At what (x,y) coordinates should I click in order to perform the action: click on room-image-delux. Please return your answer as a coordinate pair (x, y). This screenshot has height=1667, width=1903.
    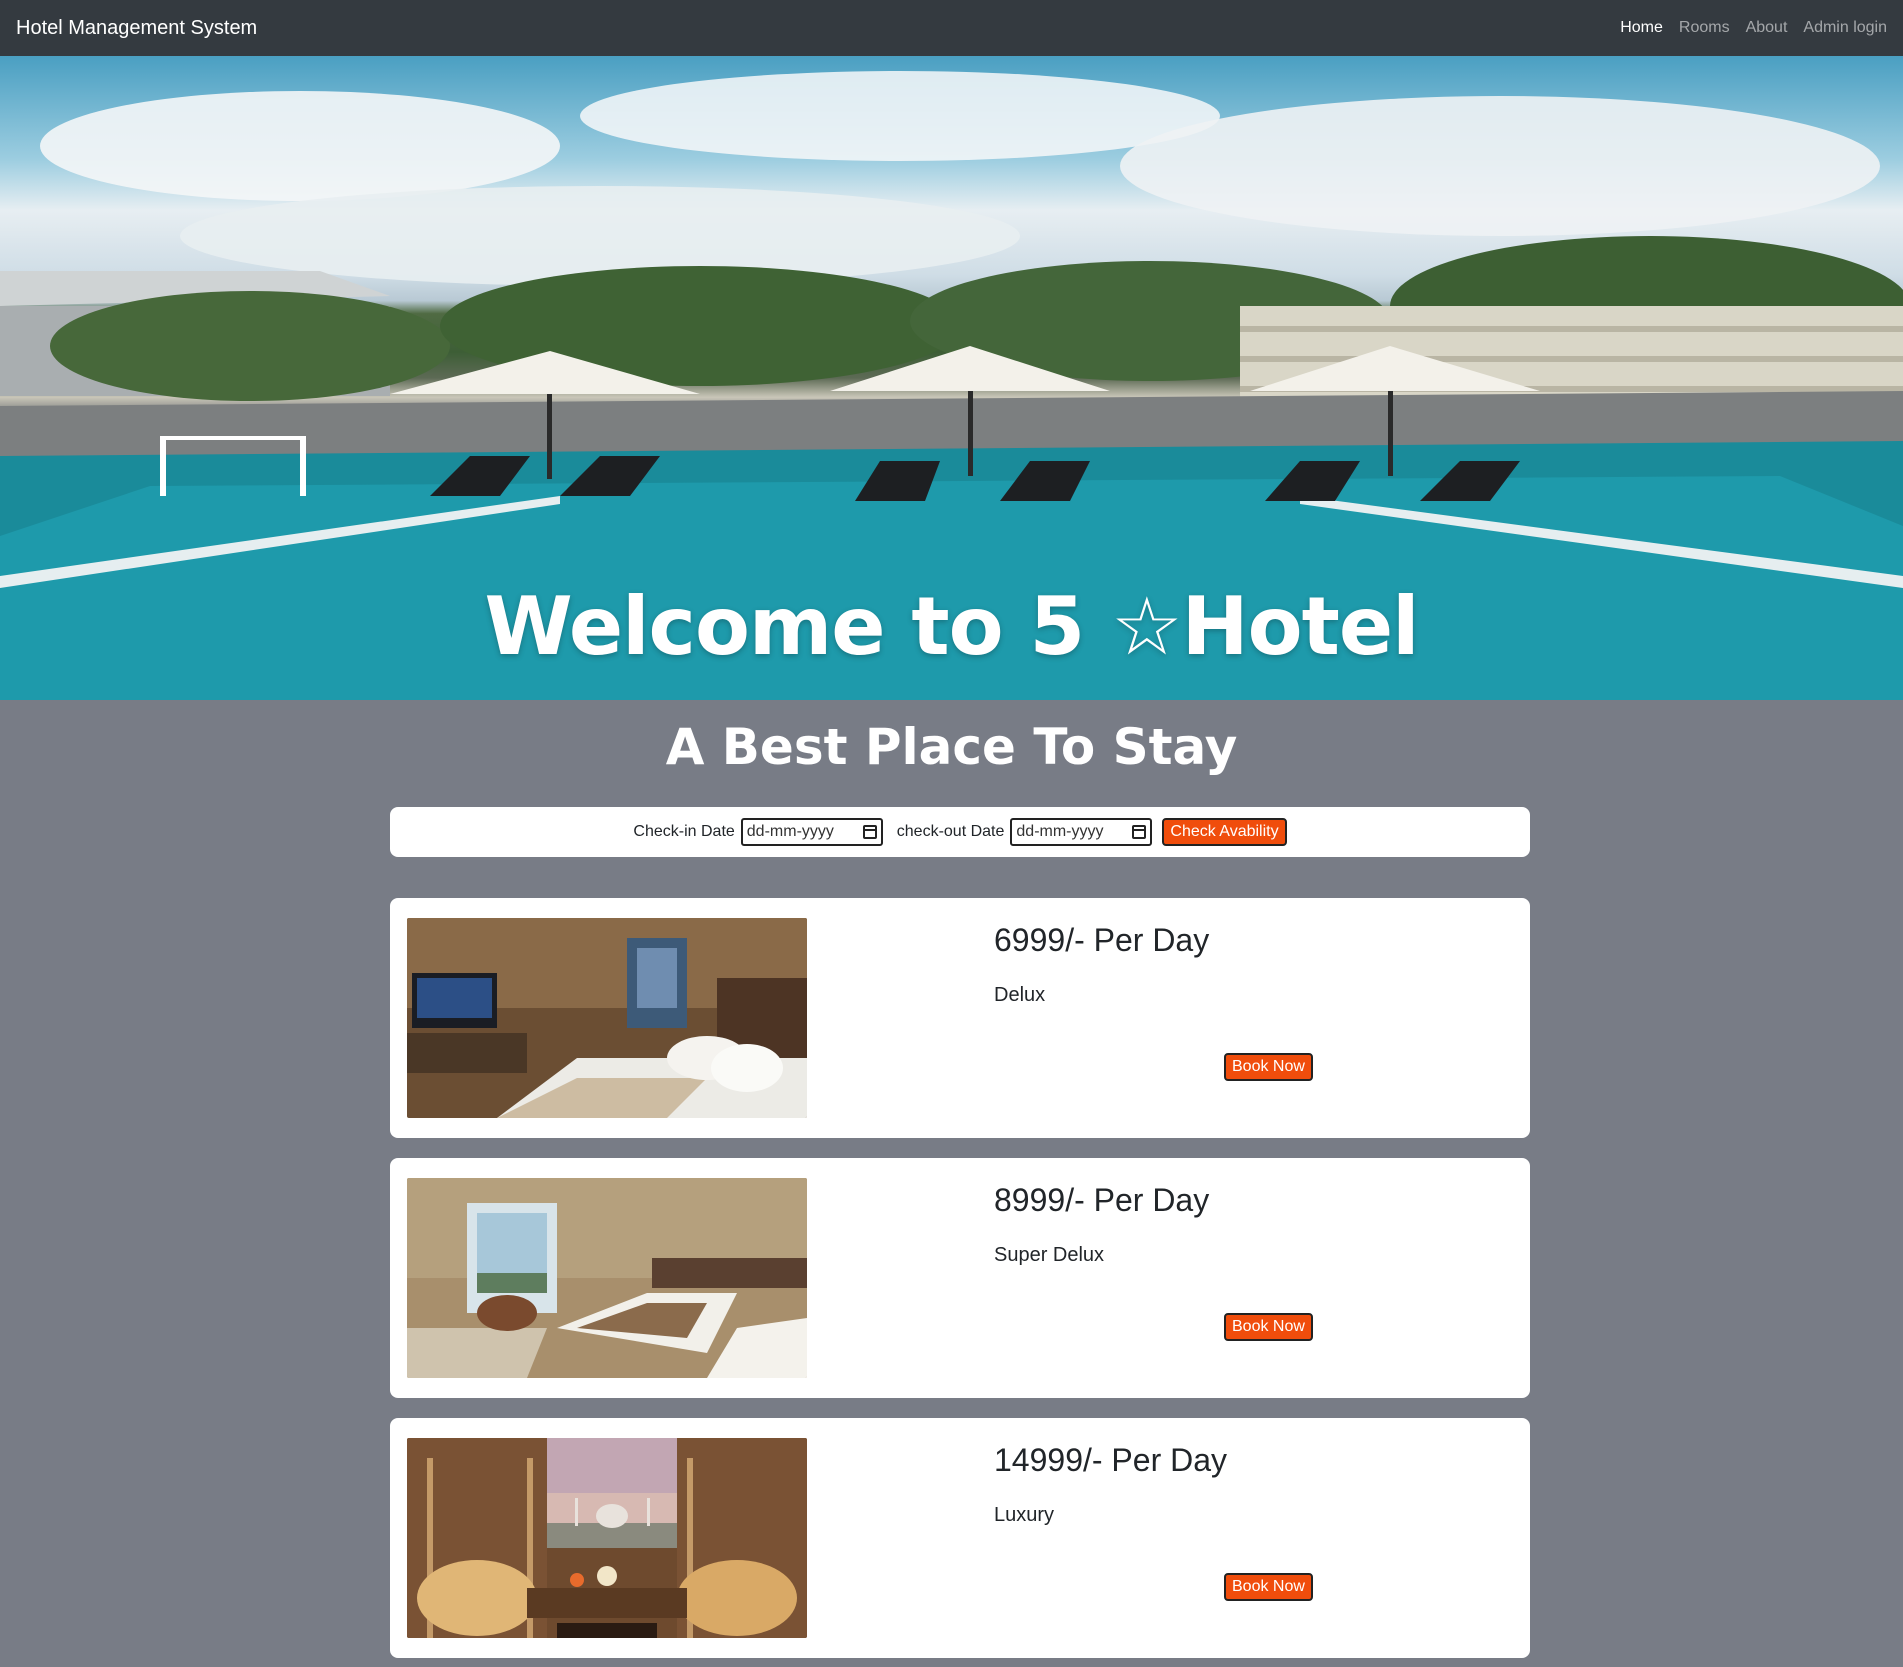
    Looking at the image, I should click on (607, 1018).